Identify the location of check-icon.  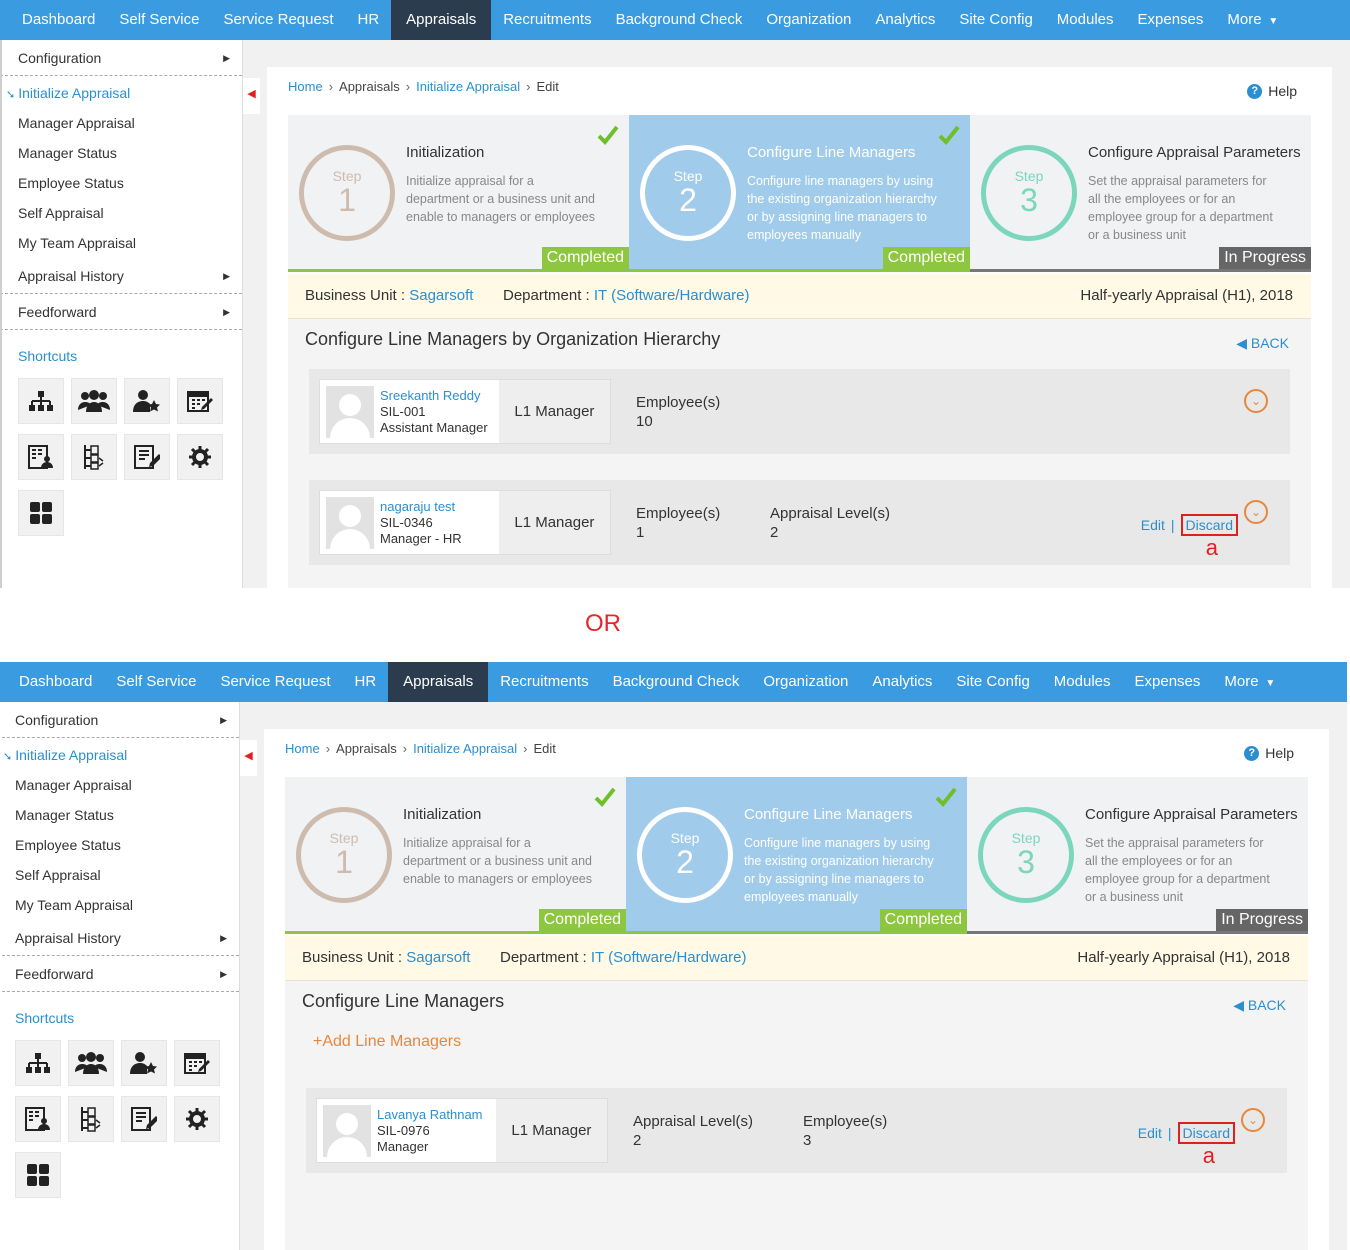
(605, 797).